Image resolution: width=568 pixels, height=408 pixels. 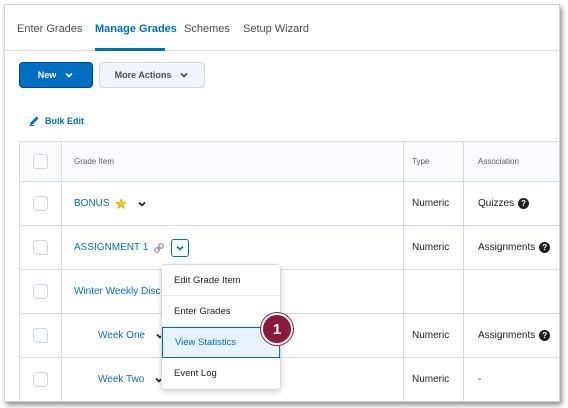 What do you see at coordinates (111, 247) in the screenshot?
I see `grade-item-link: ASSIGNMENT 1` at bounding box center [111, 247].